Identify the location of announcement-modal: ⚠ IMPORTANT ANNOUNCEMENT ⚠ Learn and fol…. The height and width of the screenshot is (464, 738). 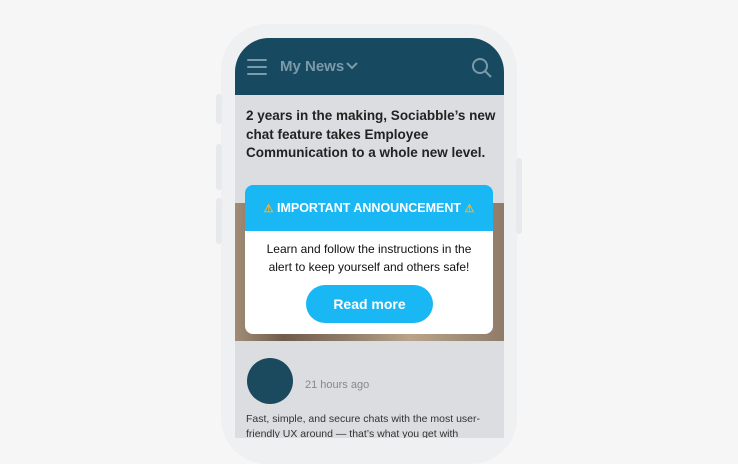
(369, 259).